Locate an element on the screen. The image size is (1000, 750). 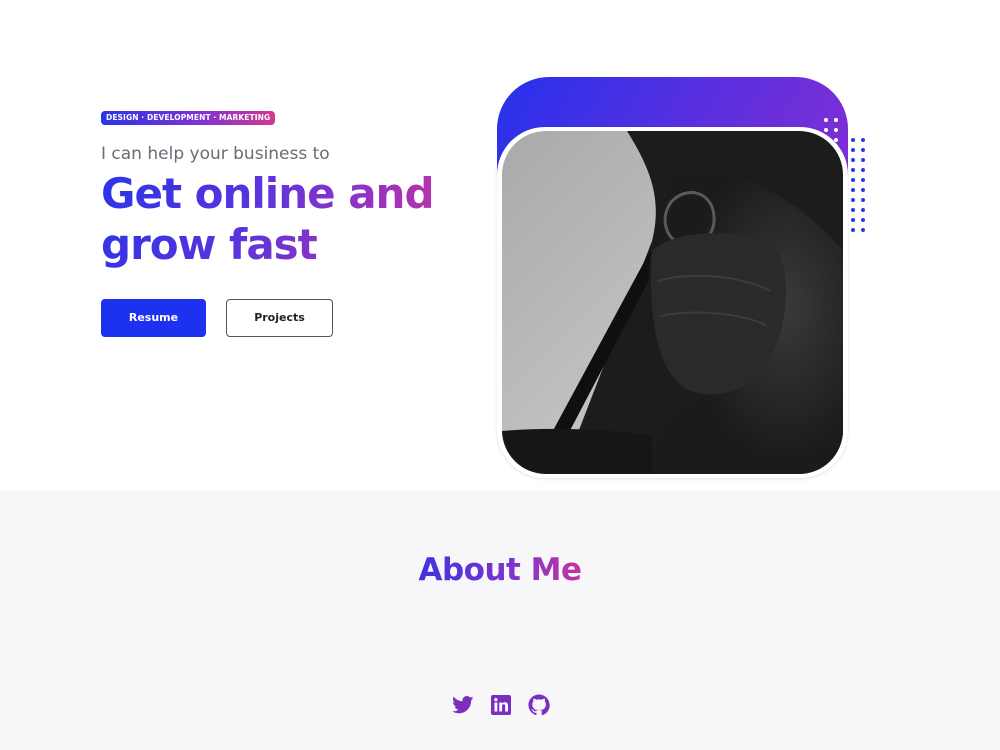
hero-intro-text: I can help your business to is located at coordinates (215, 154).